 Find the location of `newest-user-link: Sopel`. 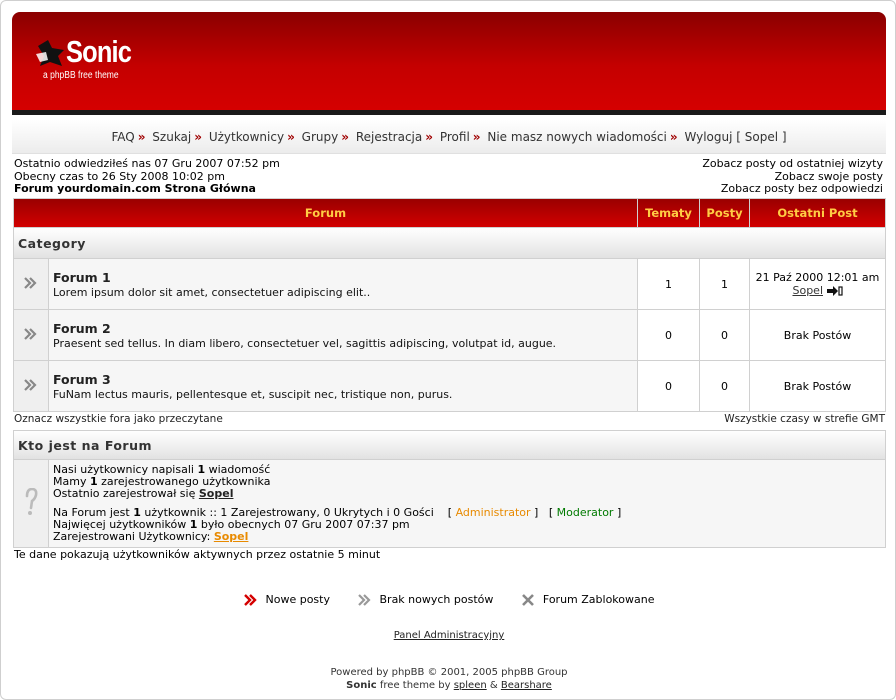

newest-user-link: Sopel is located at coordinates (216, 493).